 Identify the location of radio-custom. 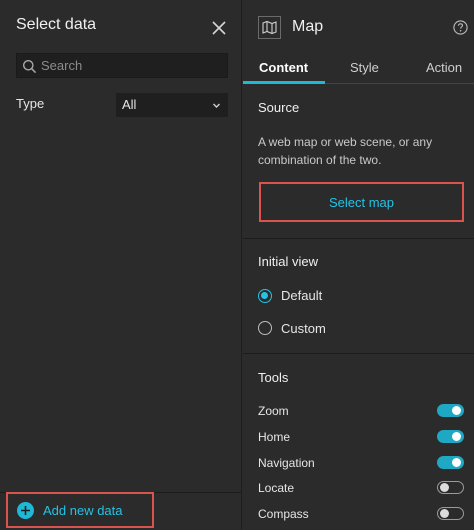
(265, 328).